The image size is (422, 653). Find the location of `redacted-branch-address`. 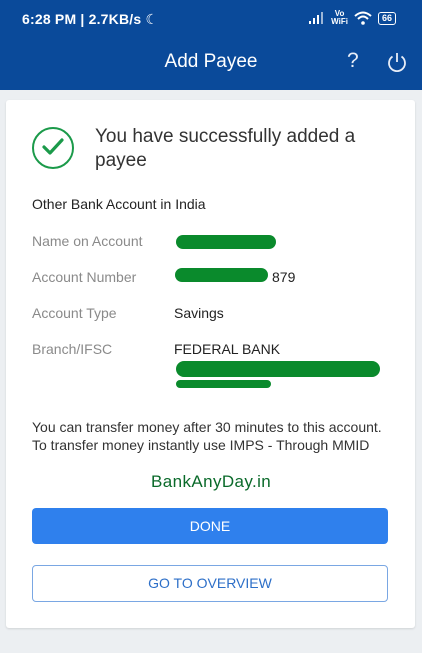

redacted-branch-address is located at coordinates (278, 369).